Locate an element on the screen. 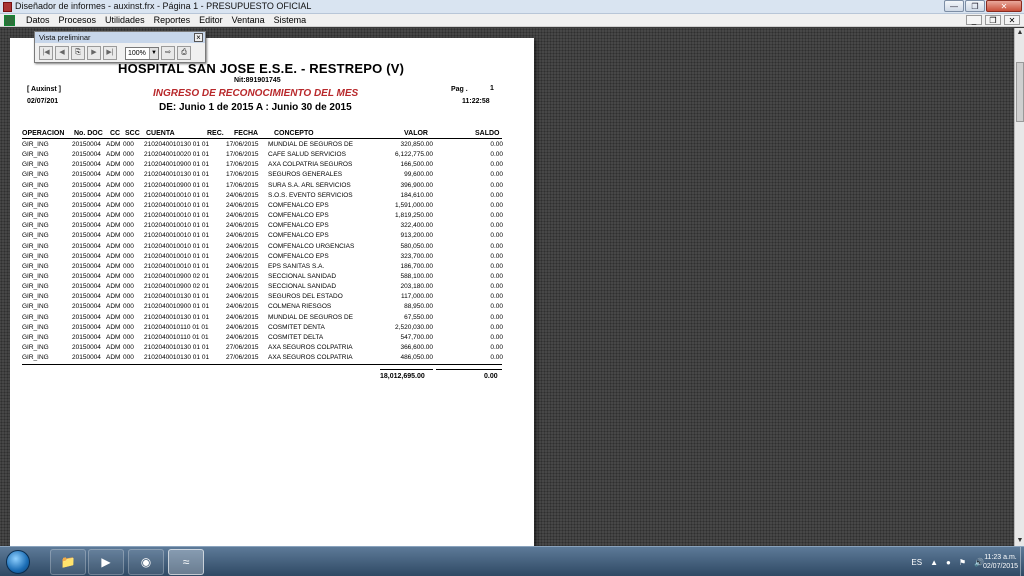 This screenshot has width=1024, height=576. menu-reportes: Reportes is located at coordinates (172, 20).